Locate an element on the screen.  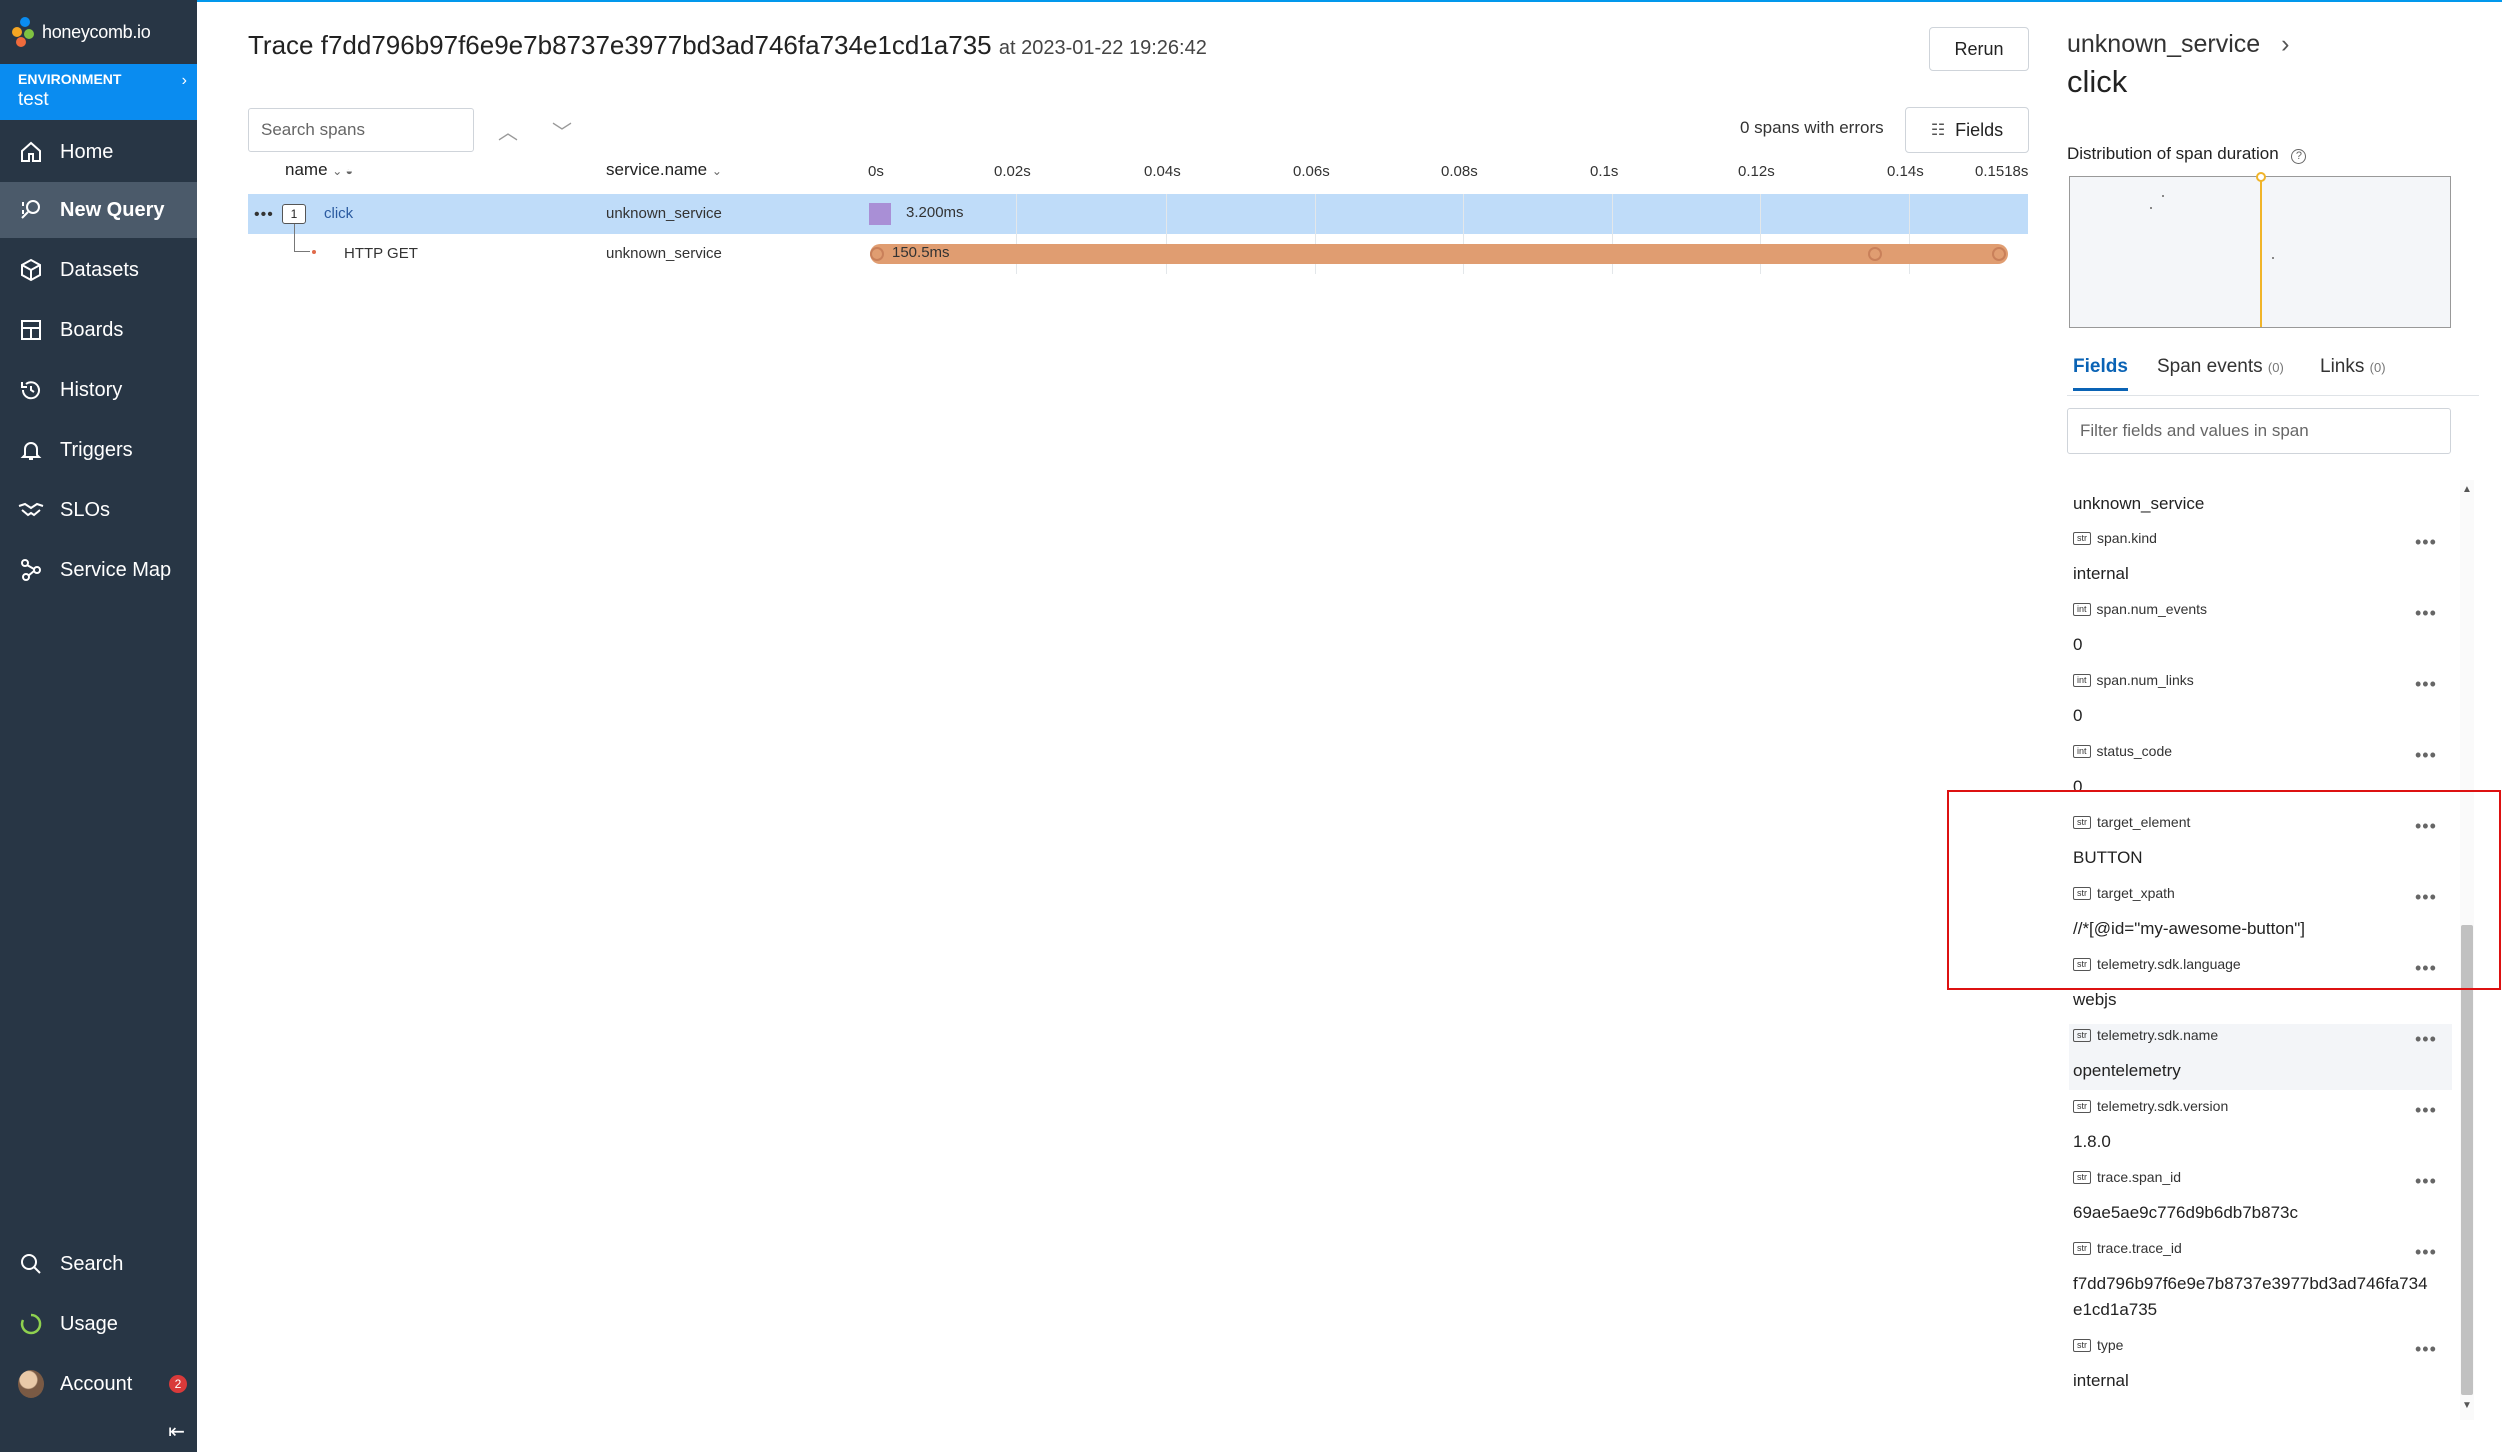
sidebar-item-label: History is located at coordinates (91, 389).